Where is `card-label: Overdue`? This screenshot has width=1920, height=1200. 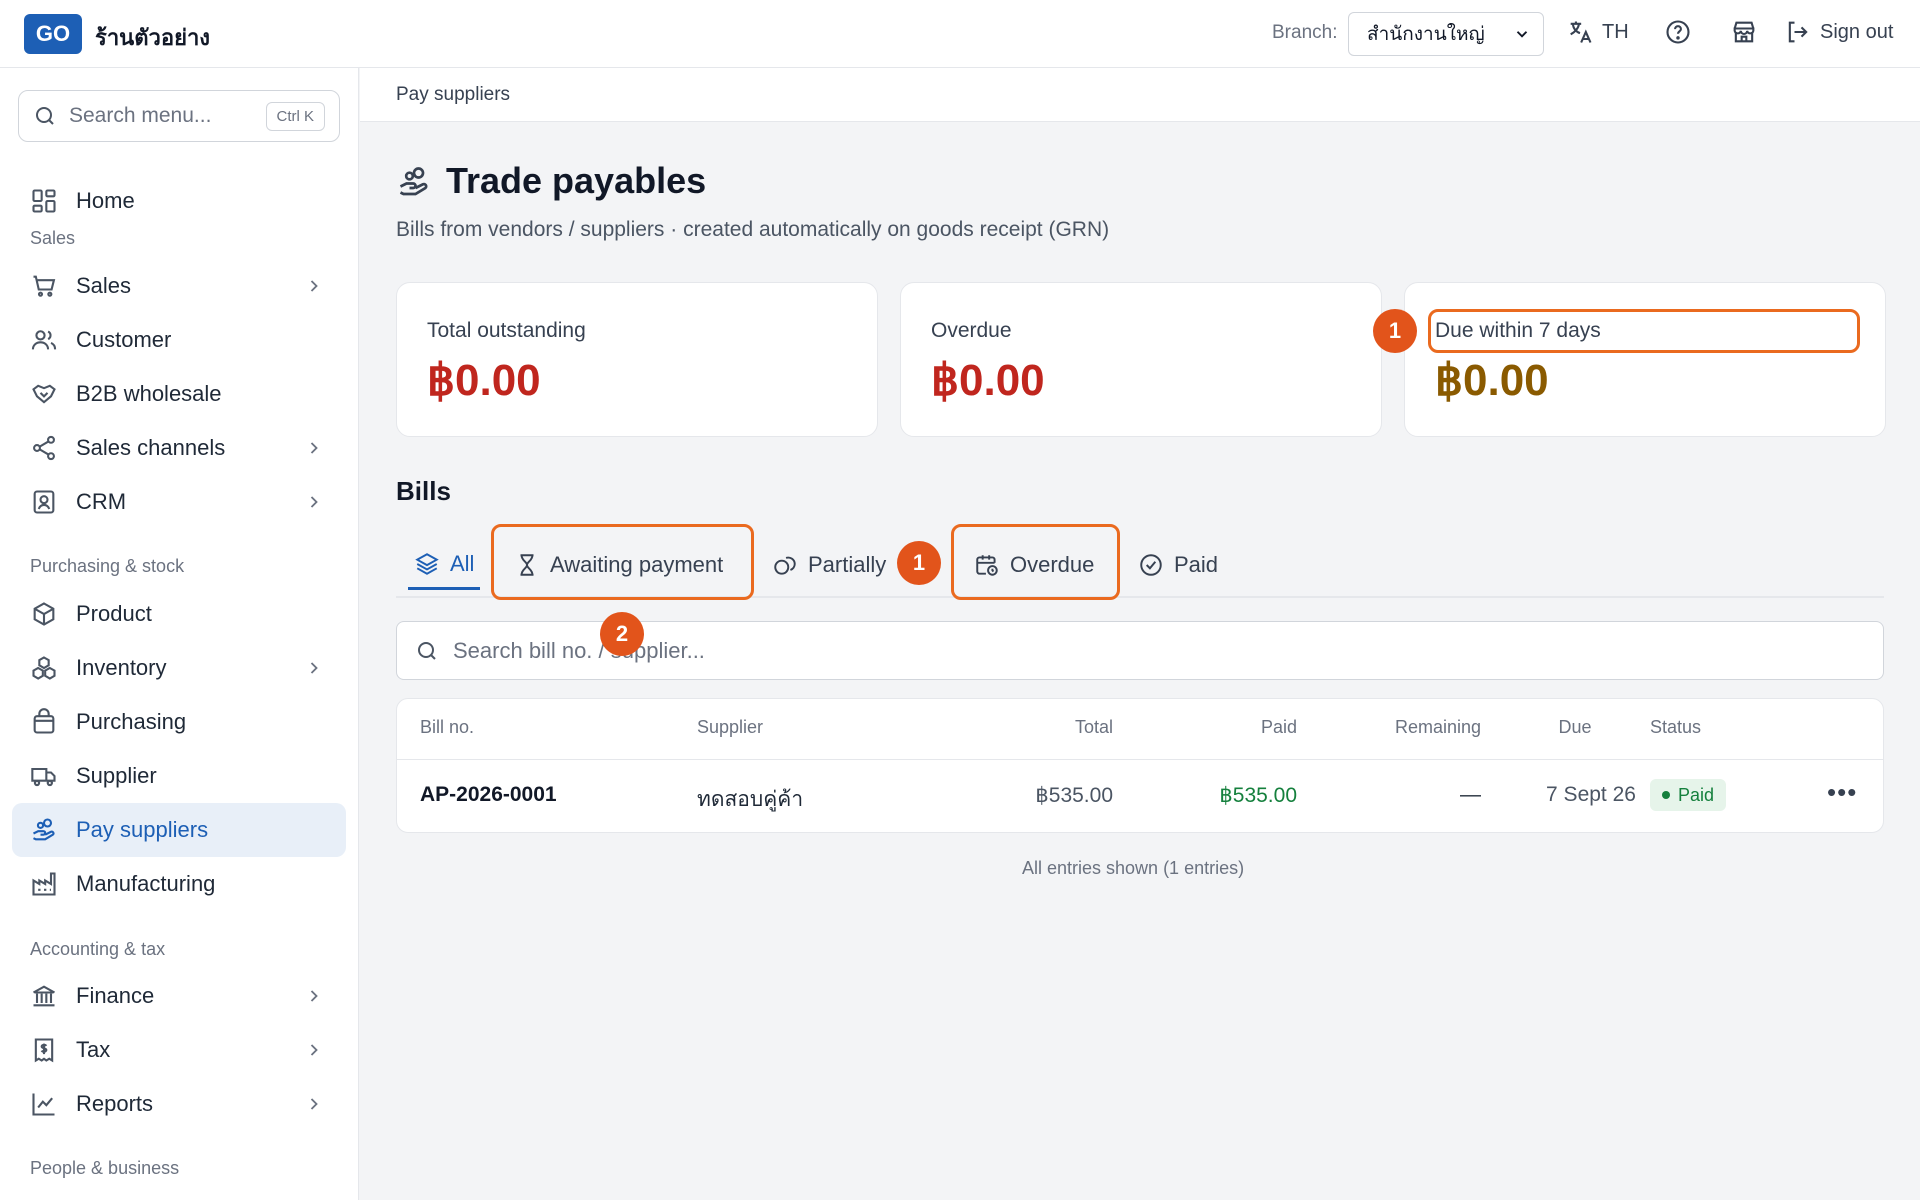
card-label: Overdue is located at coordinates (971, 330).